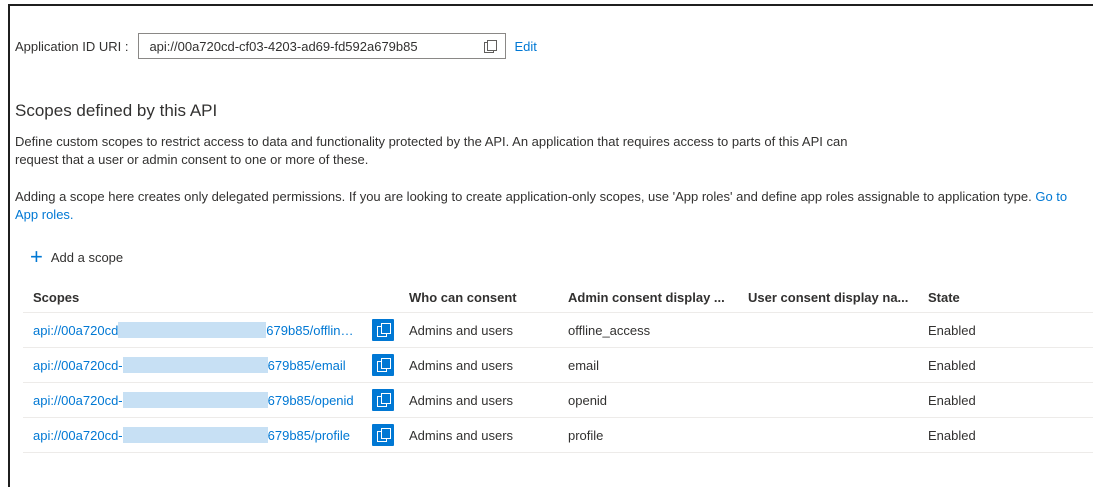  Describe the element at coordinates (76, 330) in the screenshot. I see `scope-prefix: api://00a720cd` at that location.